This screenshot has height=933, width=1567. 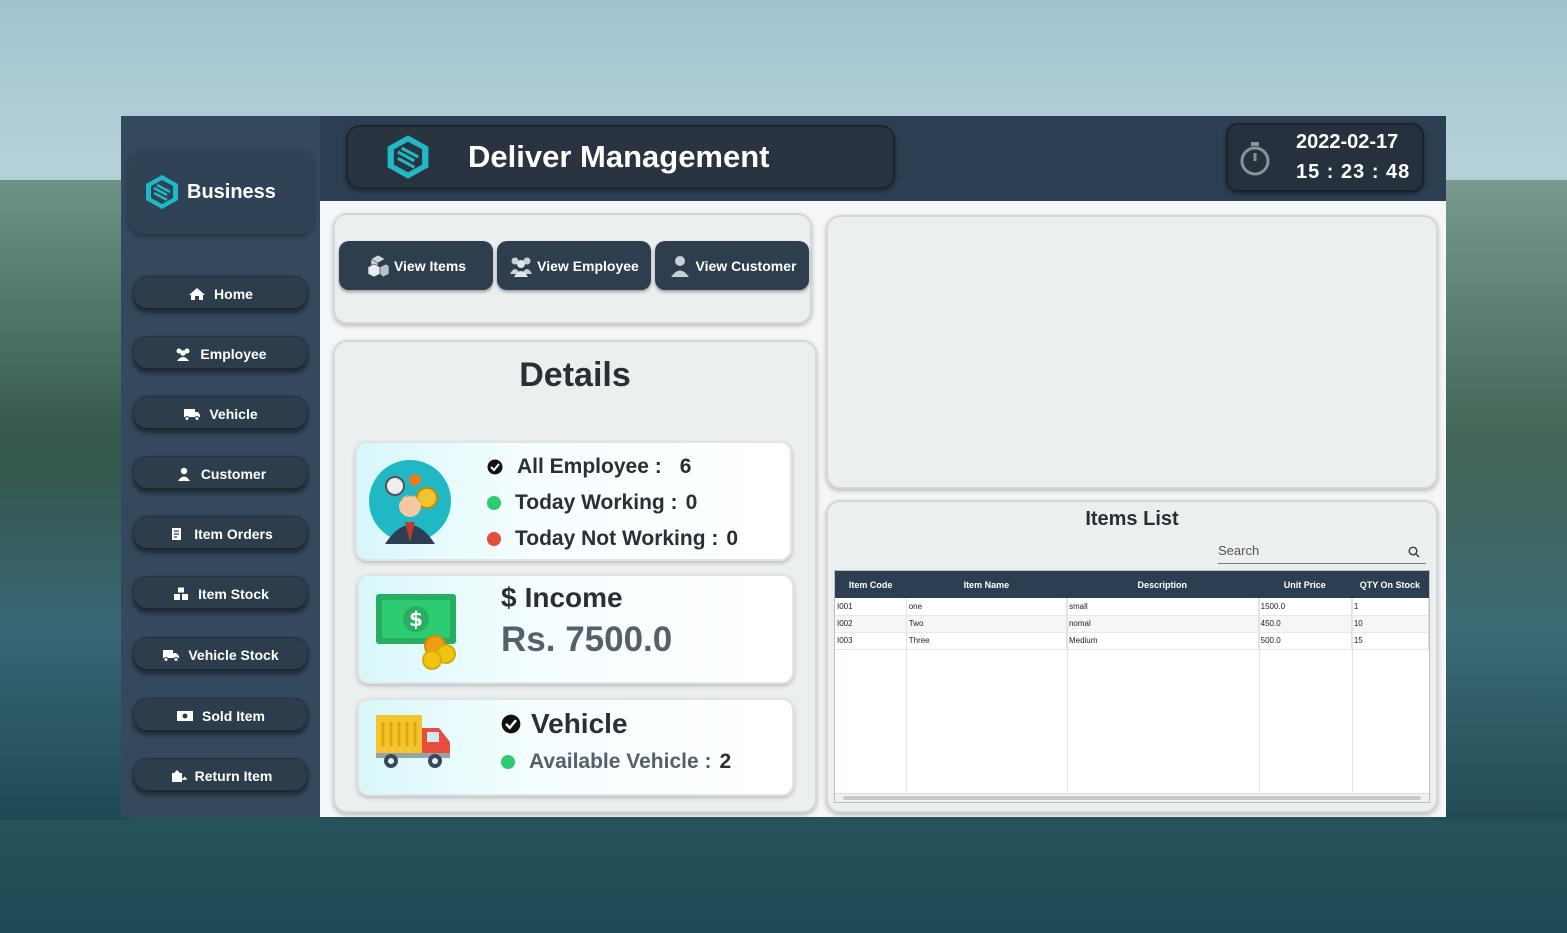 I want to click on sidebar-item-item-orders: Item Orders, so click(x=220, y=533).